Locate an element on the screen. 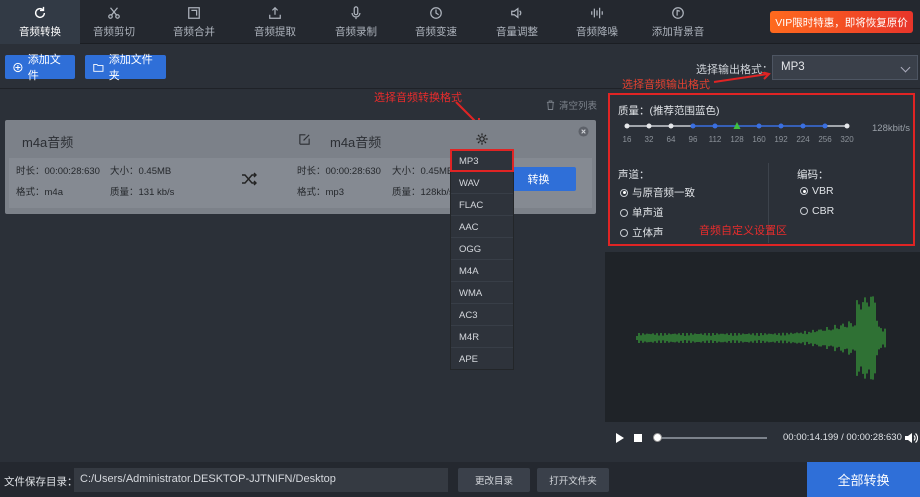 The height and width of the screenshot is (497, 920). format-option: APE is located at coordinates (482, 359).